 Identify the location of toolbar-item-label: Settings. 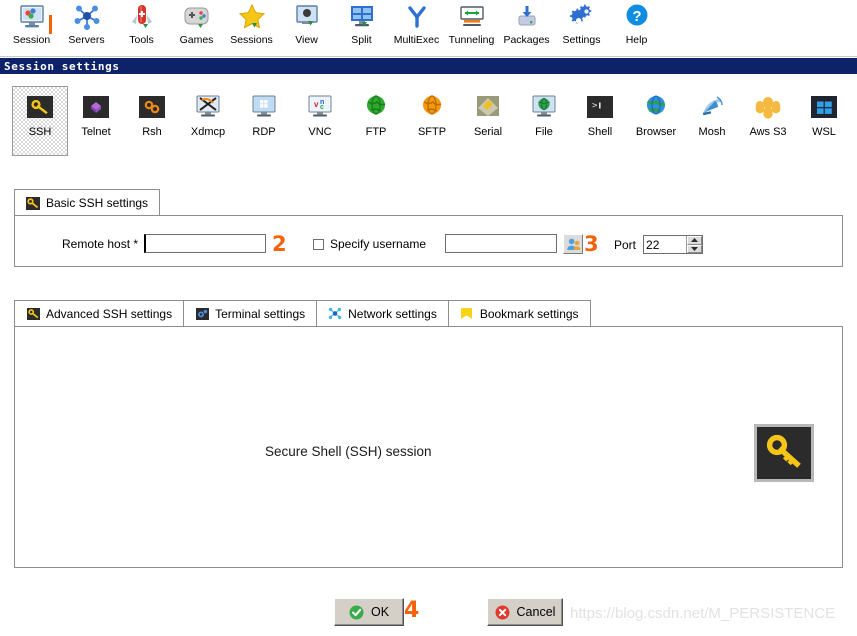
(581, 40).